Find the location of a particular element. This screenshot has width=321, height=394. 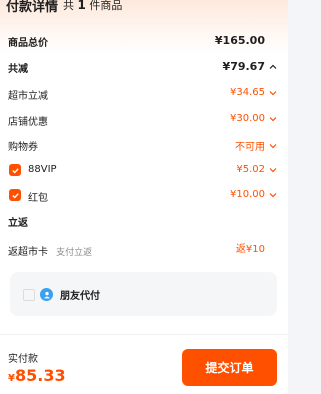

pay-amount: ¥85.33 is located at coordinates (37, 375).